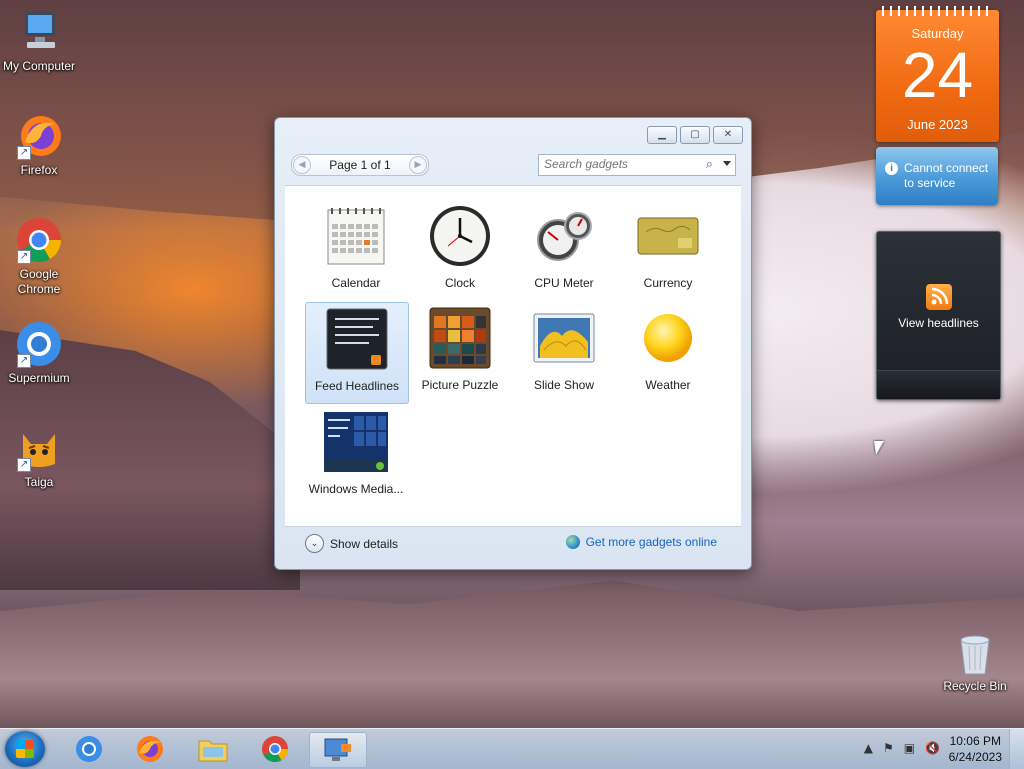  I want to click on taskbar-clock: 10:06 PM 6/24/2023, so click(975, 749).